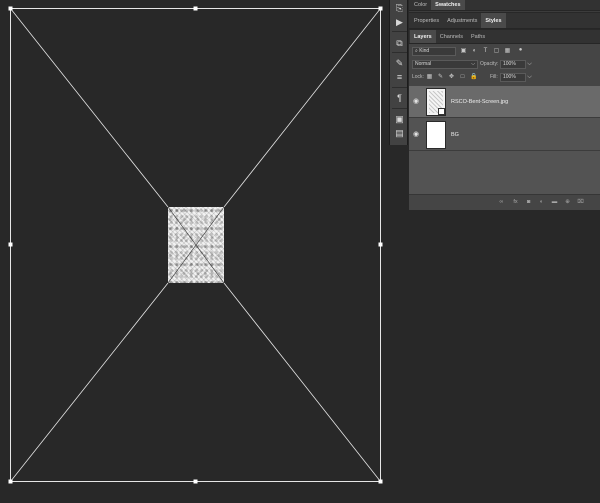 The image size is (600, 503). I want to click on properties-panel-tabs: Properties Adjustments Styles, so click(504, 21).